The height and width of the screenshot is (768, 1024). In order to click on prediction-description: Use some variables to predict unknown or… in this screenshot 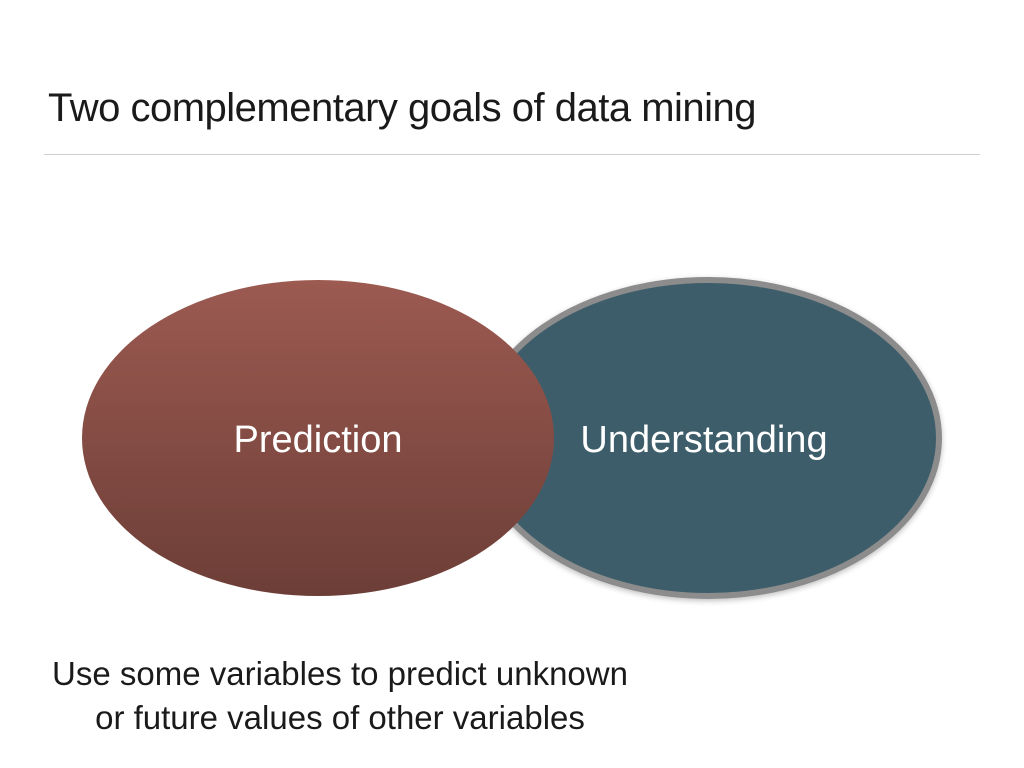, I will do `click(340, 696)`.